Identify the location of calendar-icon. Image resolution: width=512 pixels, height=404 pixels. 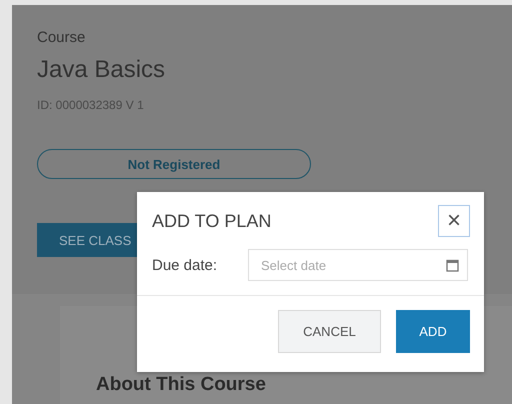
(452, 265).